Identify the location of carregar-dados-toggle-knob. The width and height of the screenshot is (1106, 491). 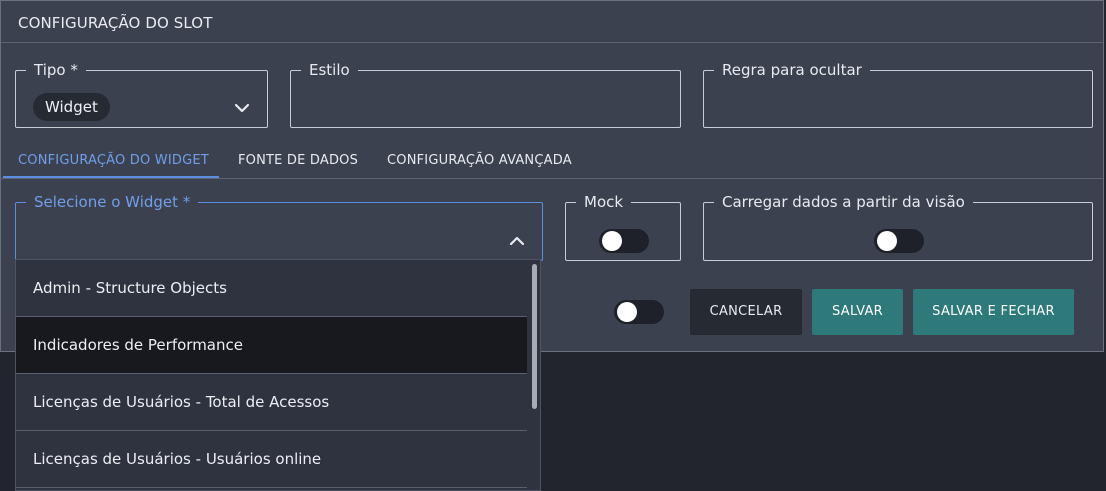
(887, 241).